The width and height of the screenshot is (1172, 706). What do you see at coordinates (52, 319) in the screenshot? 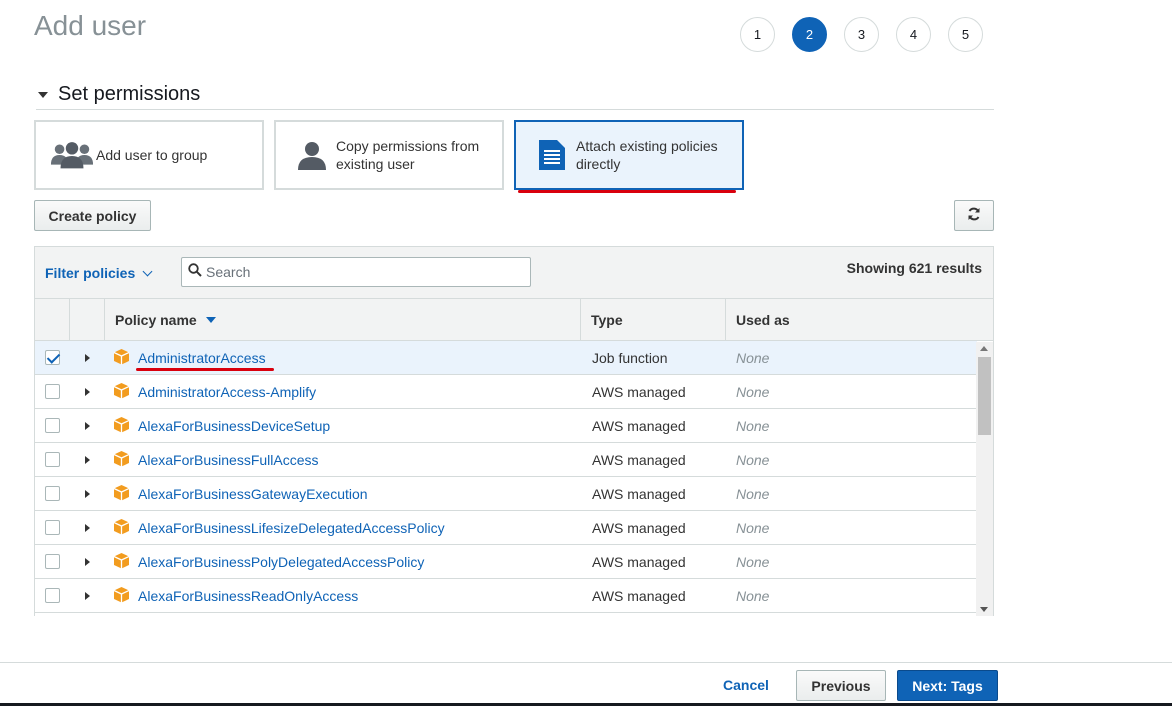
I see `header-select` at bounding box center [52, 319].